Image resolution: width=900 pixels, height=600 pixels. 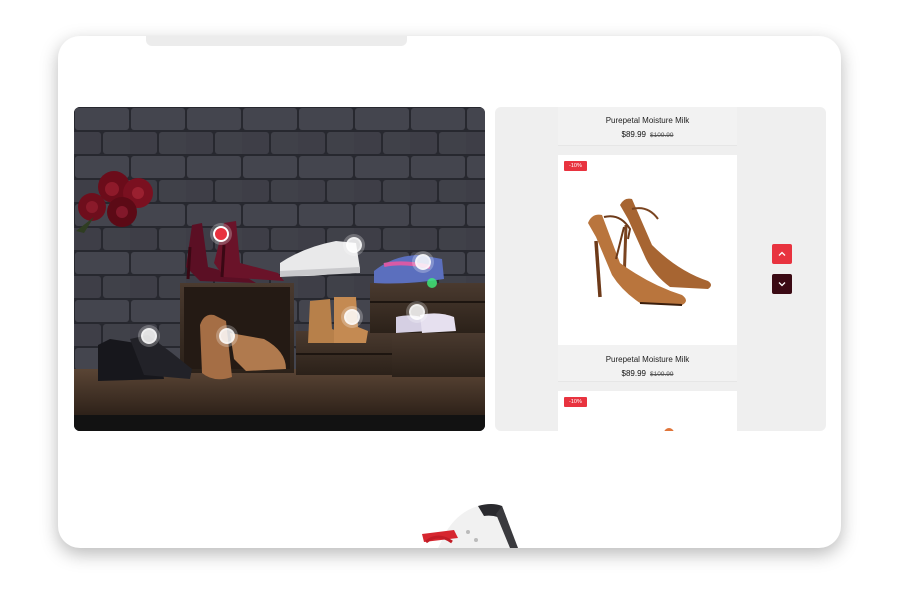 I want to click on hotspot-white-sneaker, so click(x=354, y=245).